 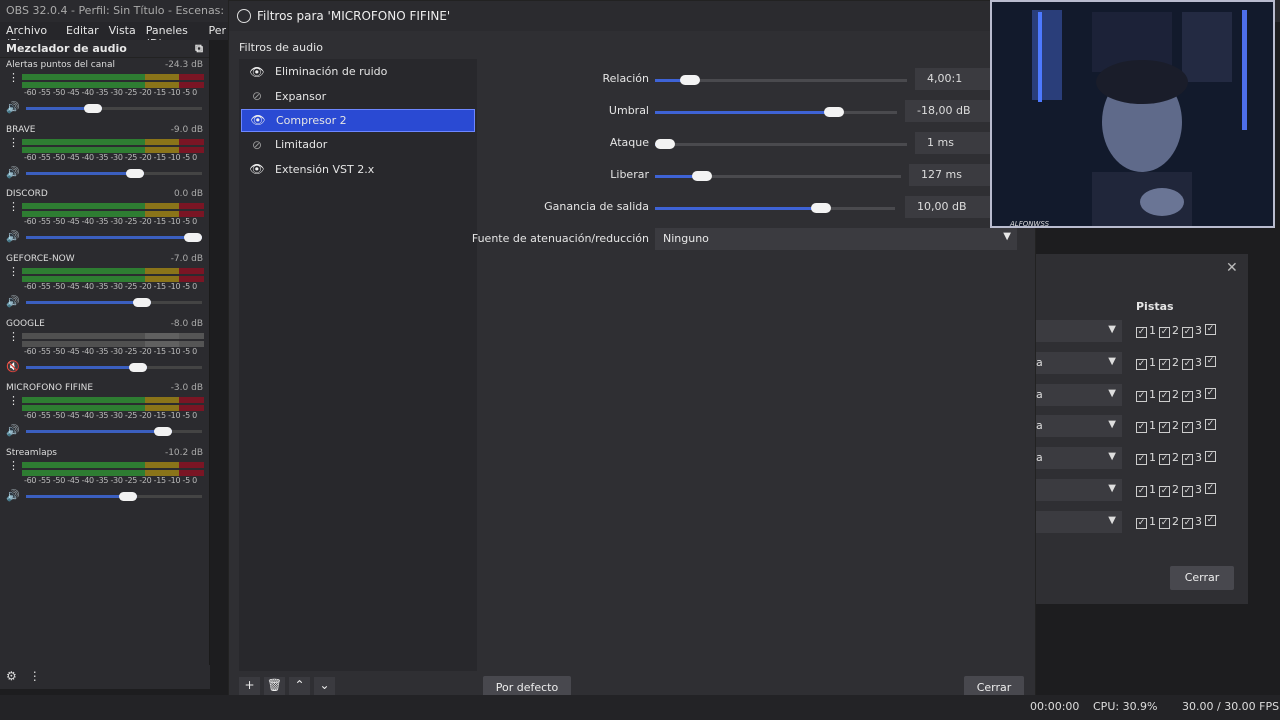 What do you see at coordinates (836, 239) in the screenshot?
I see `sidechain-select: Ninguno ▼` at bounding box center [836, 239].